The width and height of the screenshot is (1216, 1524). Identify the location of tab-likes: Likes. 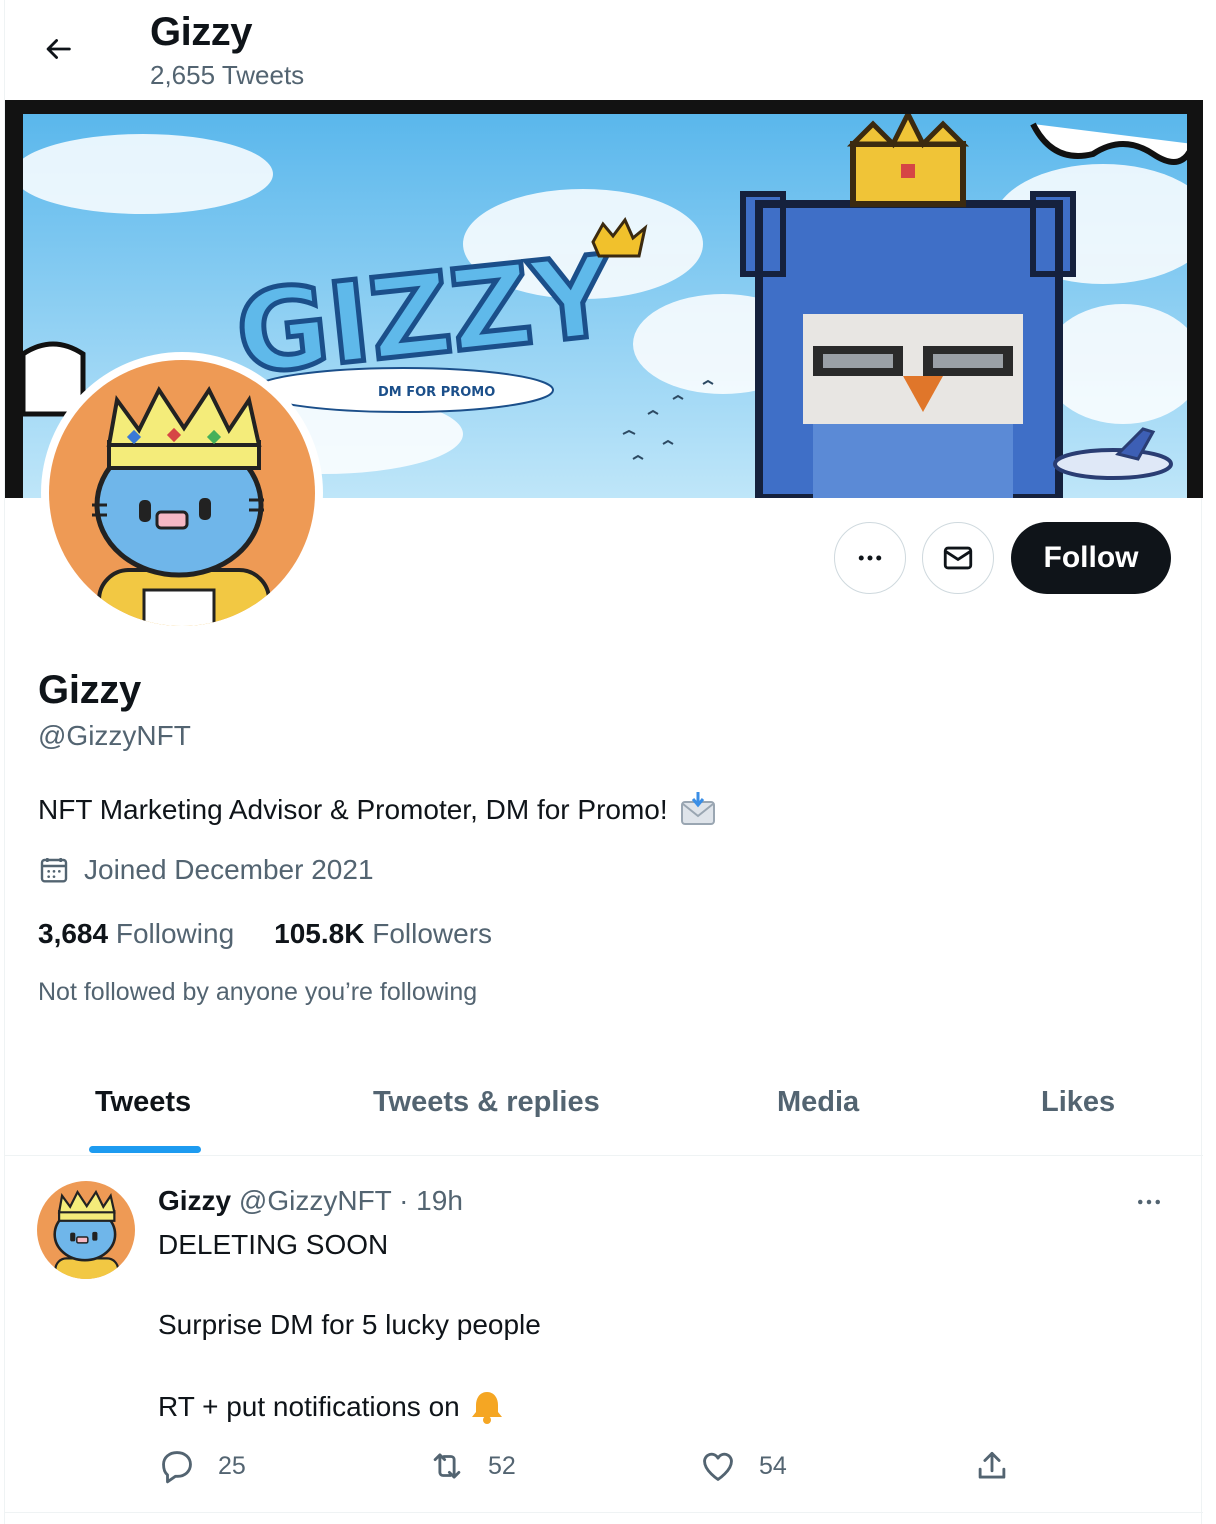
(1078, 1102).